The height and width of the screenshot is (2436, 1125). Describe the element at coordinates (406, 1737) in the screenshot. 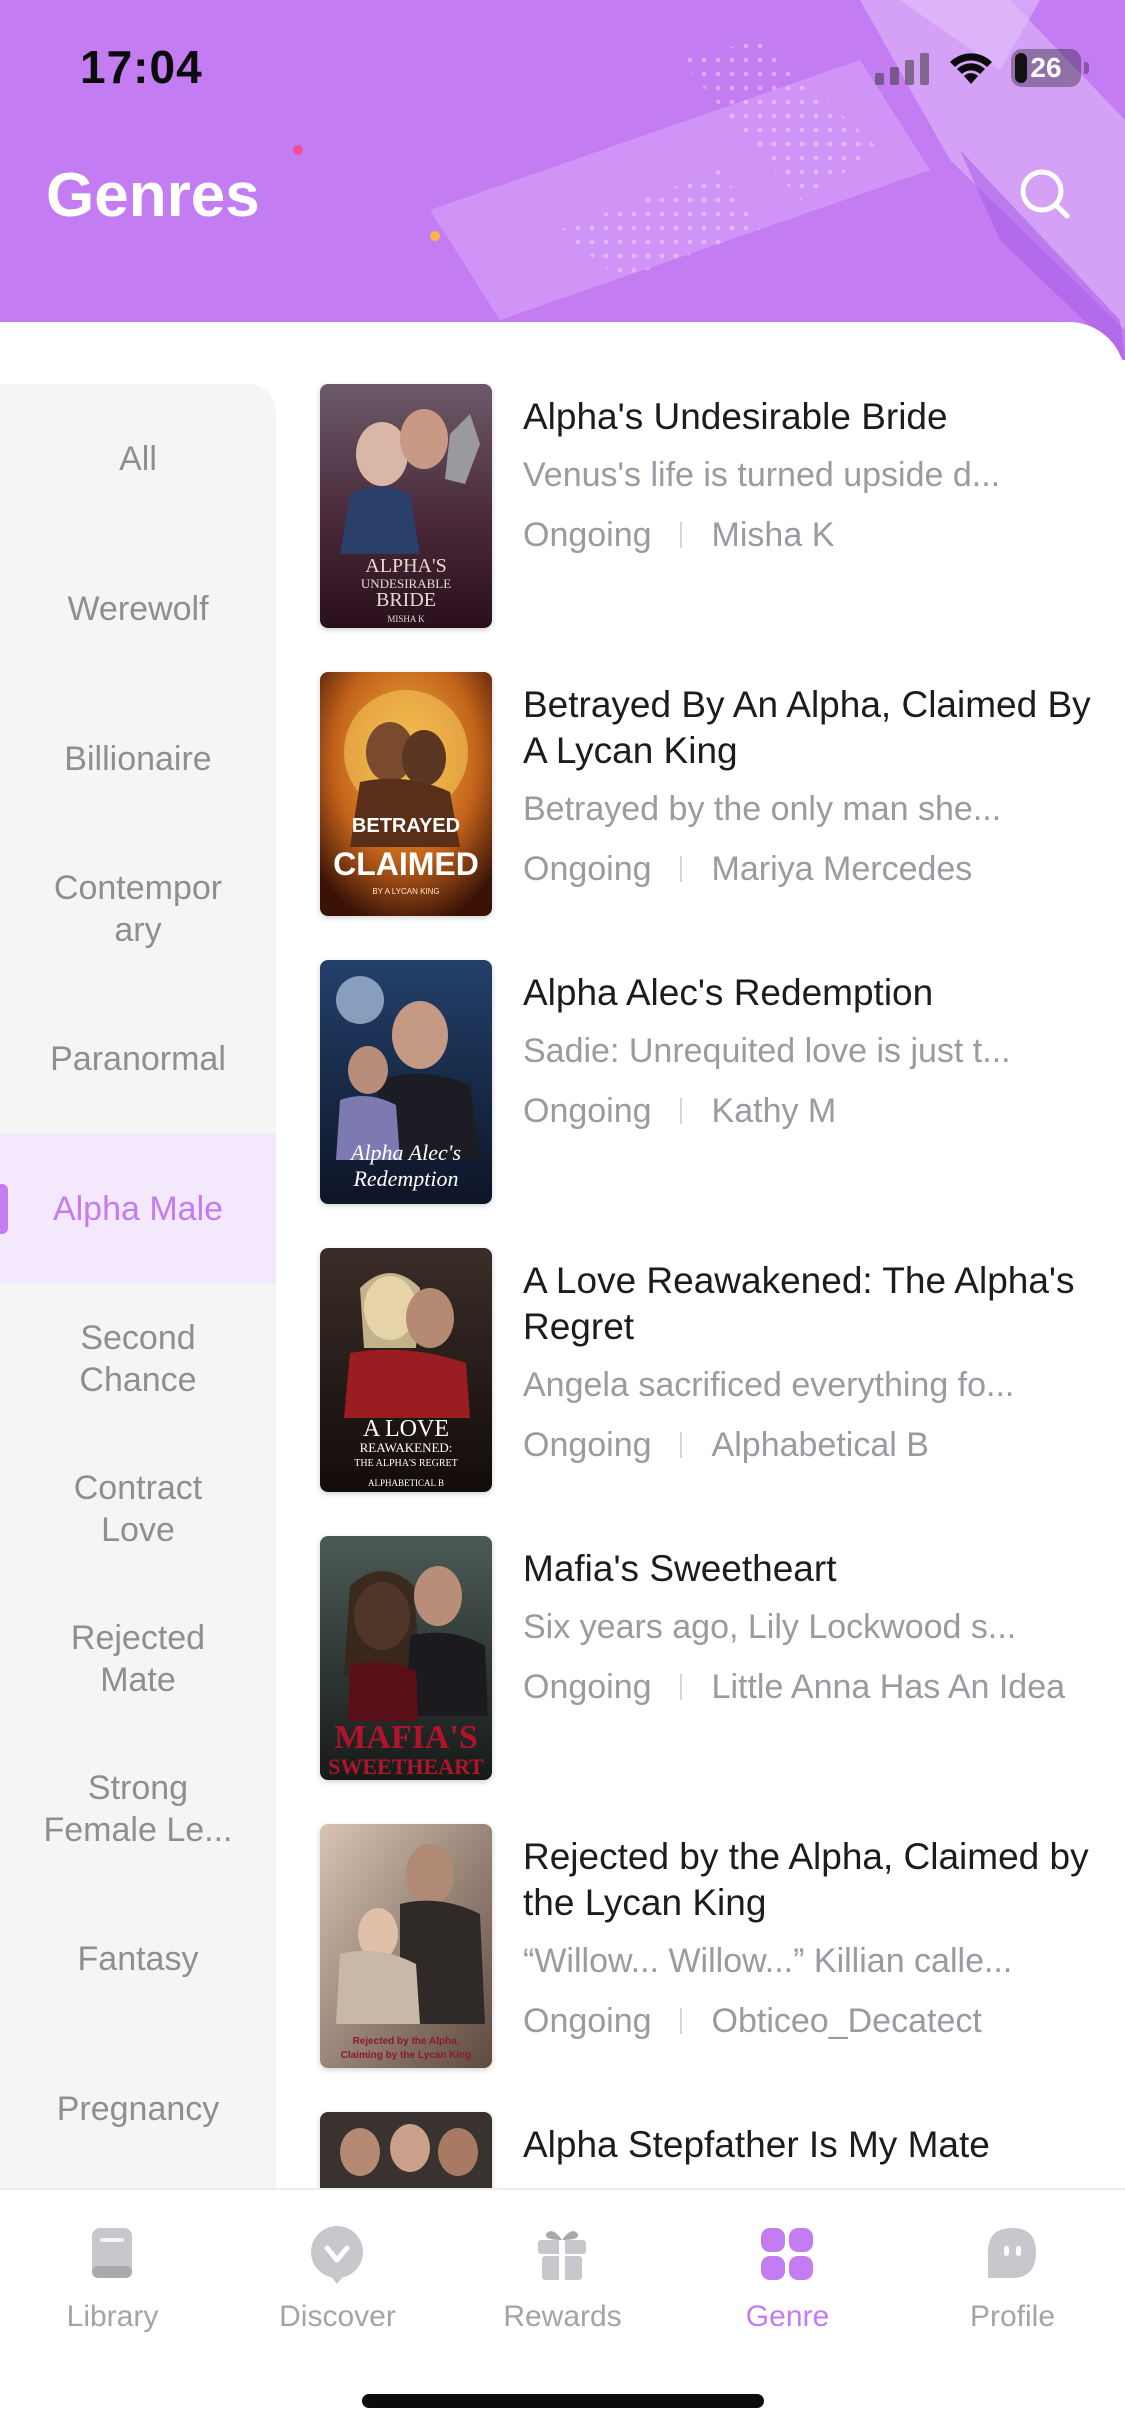

I see `svg-text: MAFIA'S` at that location.